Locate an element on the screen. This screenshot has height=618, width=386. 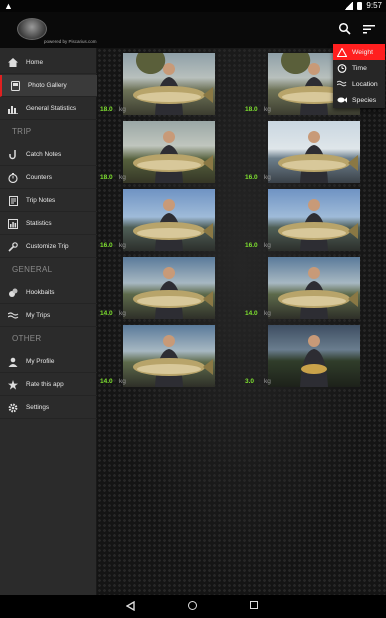
boilie-icon is located at coordinates (13, 293).